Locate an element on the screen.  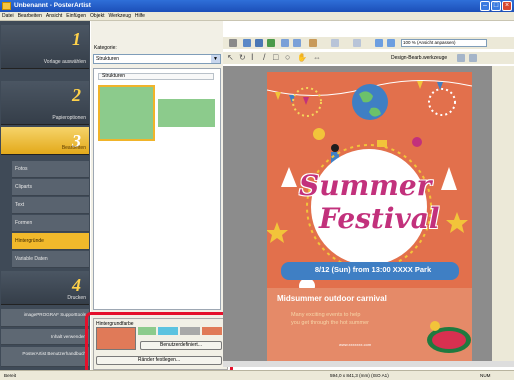
step-edit: 3 Bearbeiten is located at coordinates (45, 141).